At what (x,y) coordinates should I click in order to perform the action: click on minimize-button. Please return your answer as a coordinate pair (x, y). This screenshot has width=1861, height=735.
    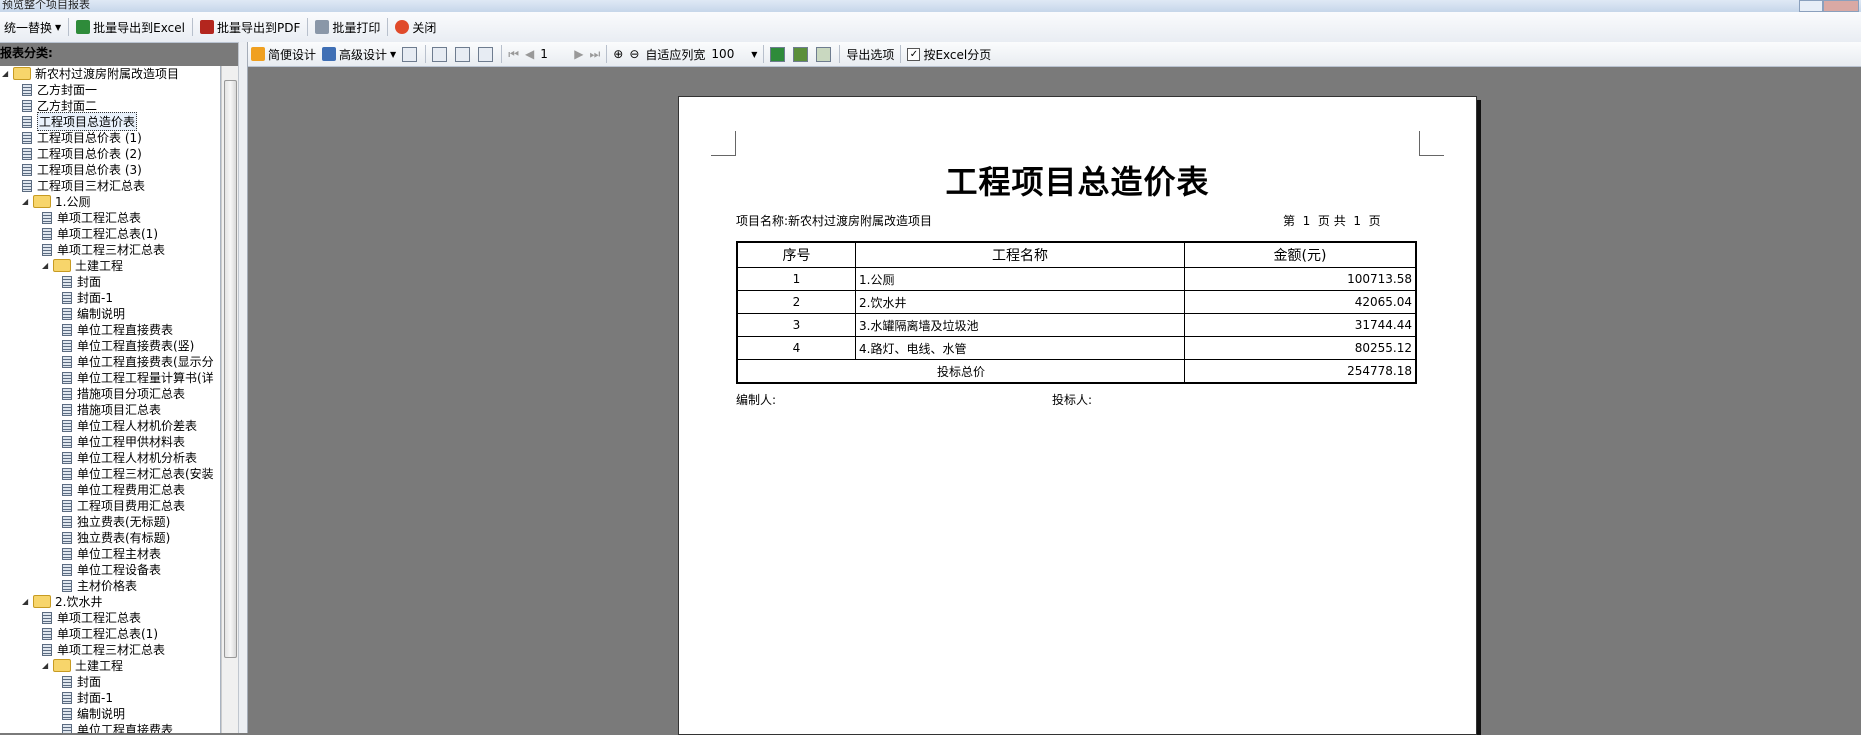
    Looking at the image, I should click on (1811, 6).